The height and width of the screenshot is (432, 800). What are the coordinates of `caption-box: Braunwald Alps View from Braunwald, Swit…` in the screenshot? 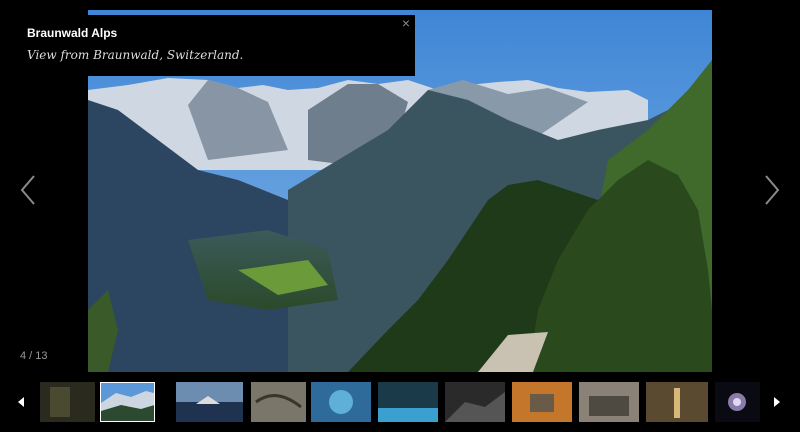 It's located at (207, 45).